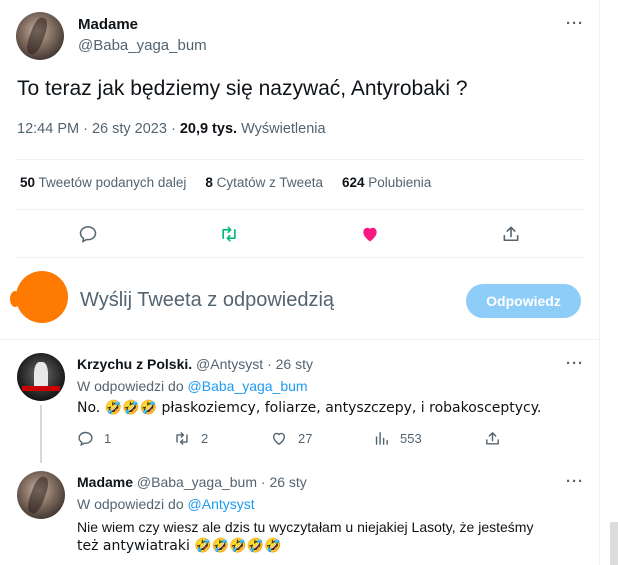 This screenshot has height=565, width=618. Describe the element at coordinates (229, 364) in the screenshot. I see `reply-author-handle: @Antysyst` at that location.